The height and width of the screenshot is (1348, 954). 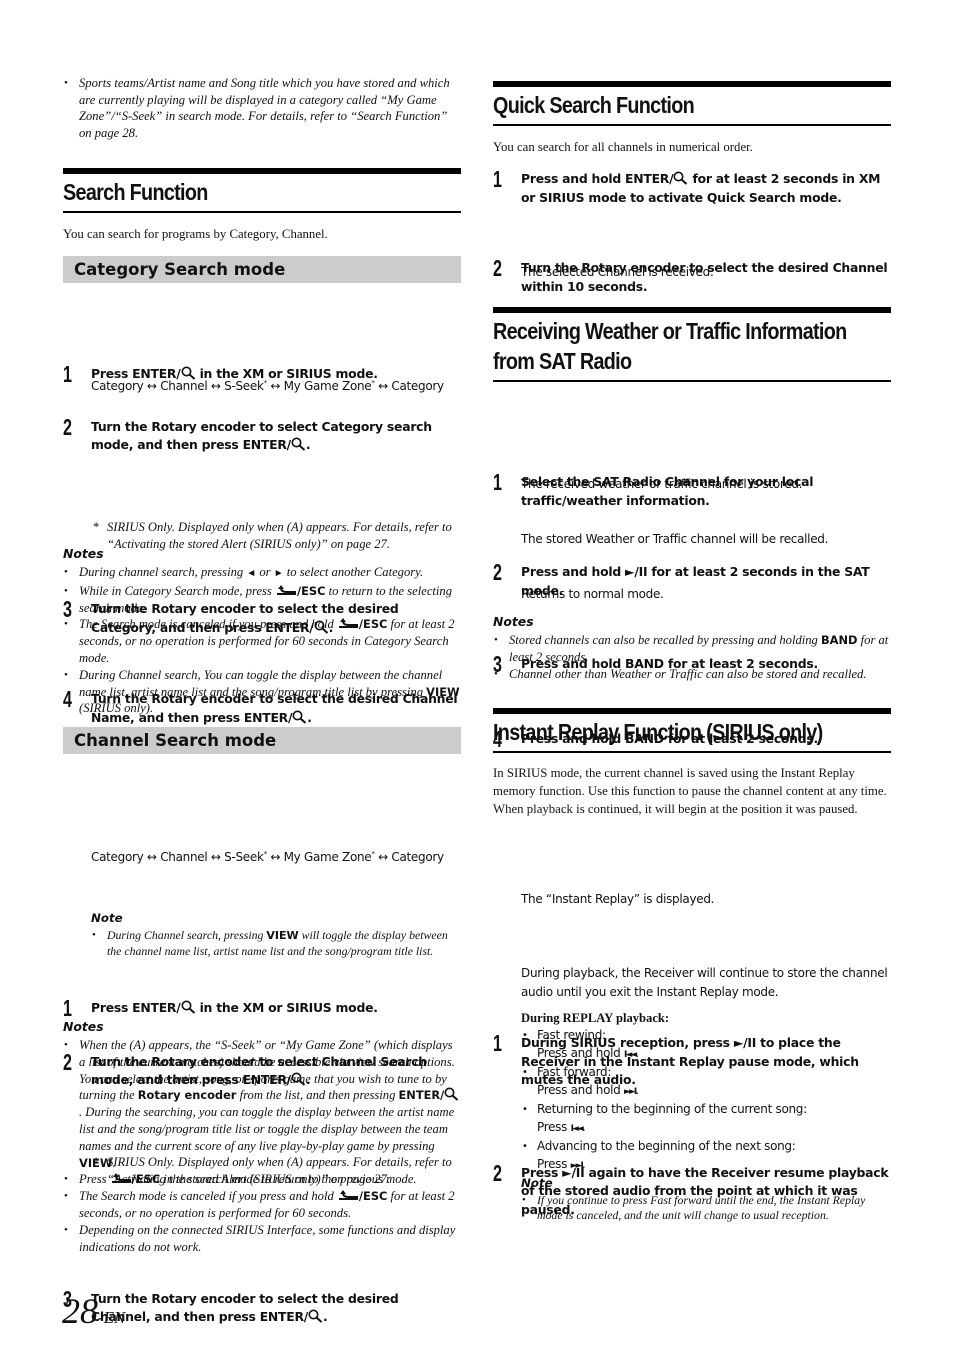 What do you see at coordinates (706, 1045) in the screenshot?
I see `list-item: Fast rewind:Press and hold I◄◄.` at bounding box center [706, 1045].